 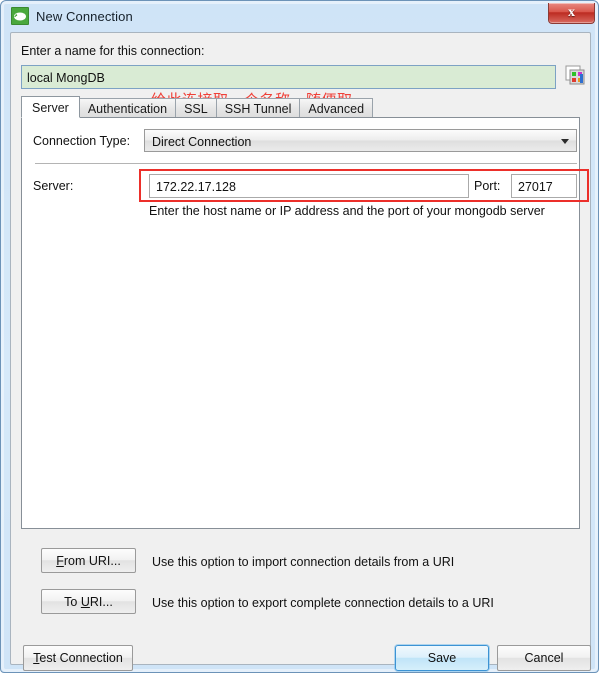 I want to click on test-connection-button: Test Connection, so click(x=78, y=658).